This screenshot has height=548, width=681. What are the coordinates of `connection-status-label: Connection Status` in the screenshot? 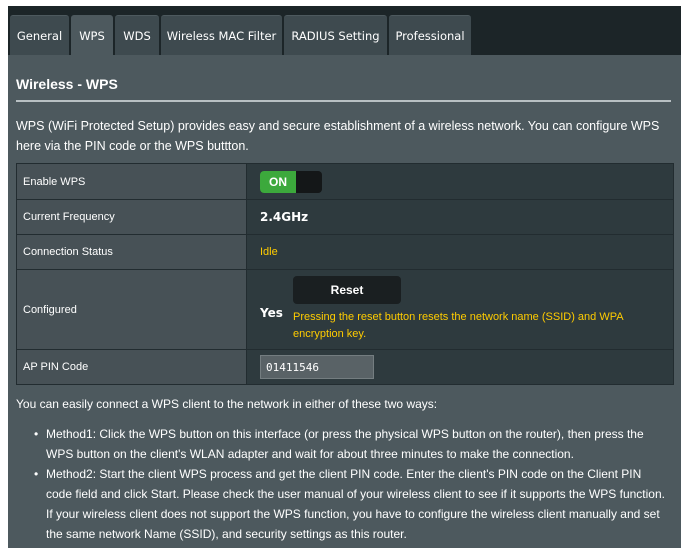 It's located at (131, 252).